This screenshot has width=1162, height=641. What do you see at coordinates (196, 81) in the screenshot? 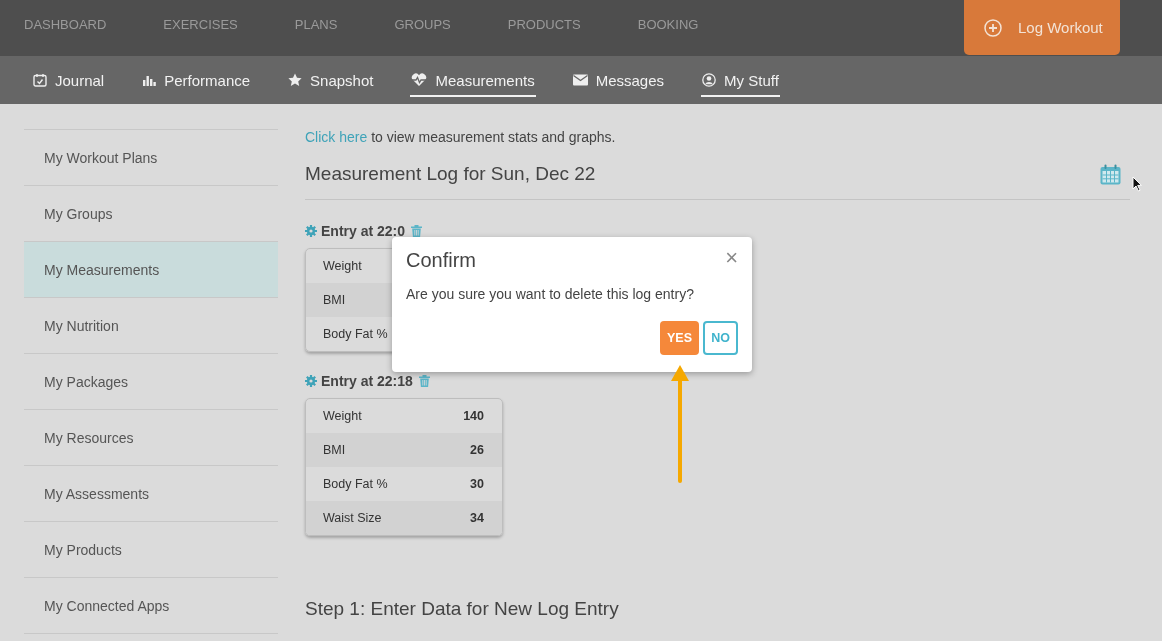
I see `nav-tab: Performance` at bounding box center [196, 81].